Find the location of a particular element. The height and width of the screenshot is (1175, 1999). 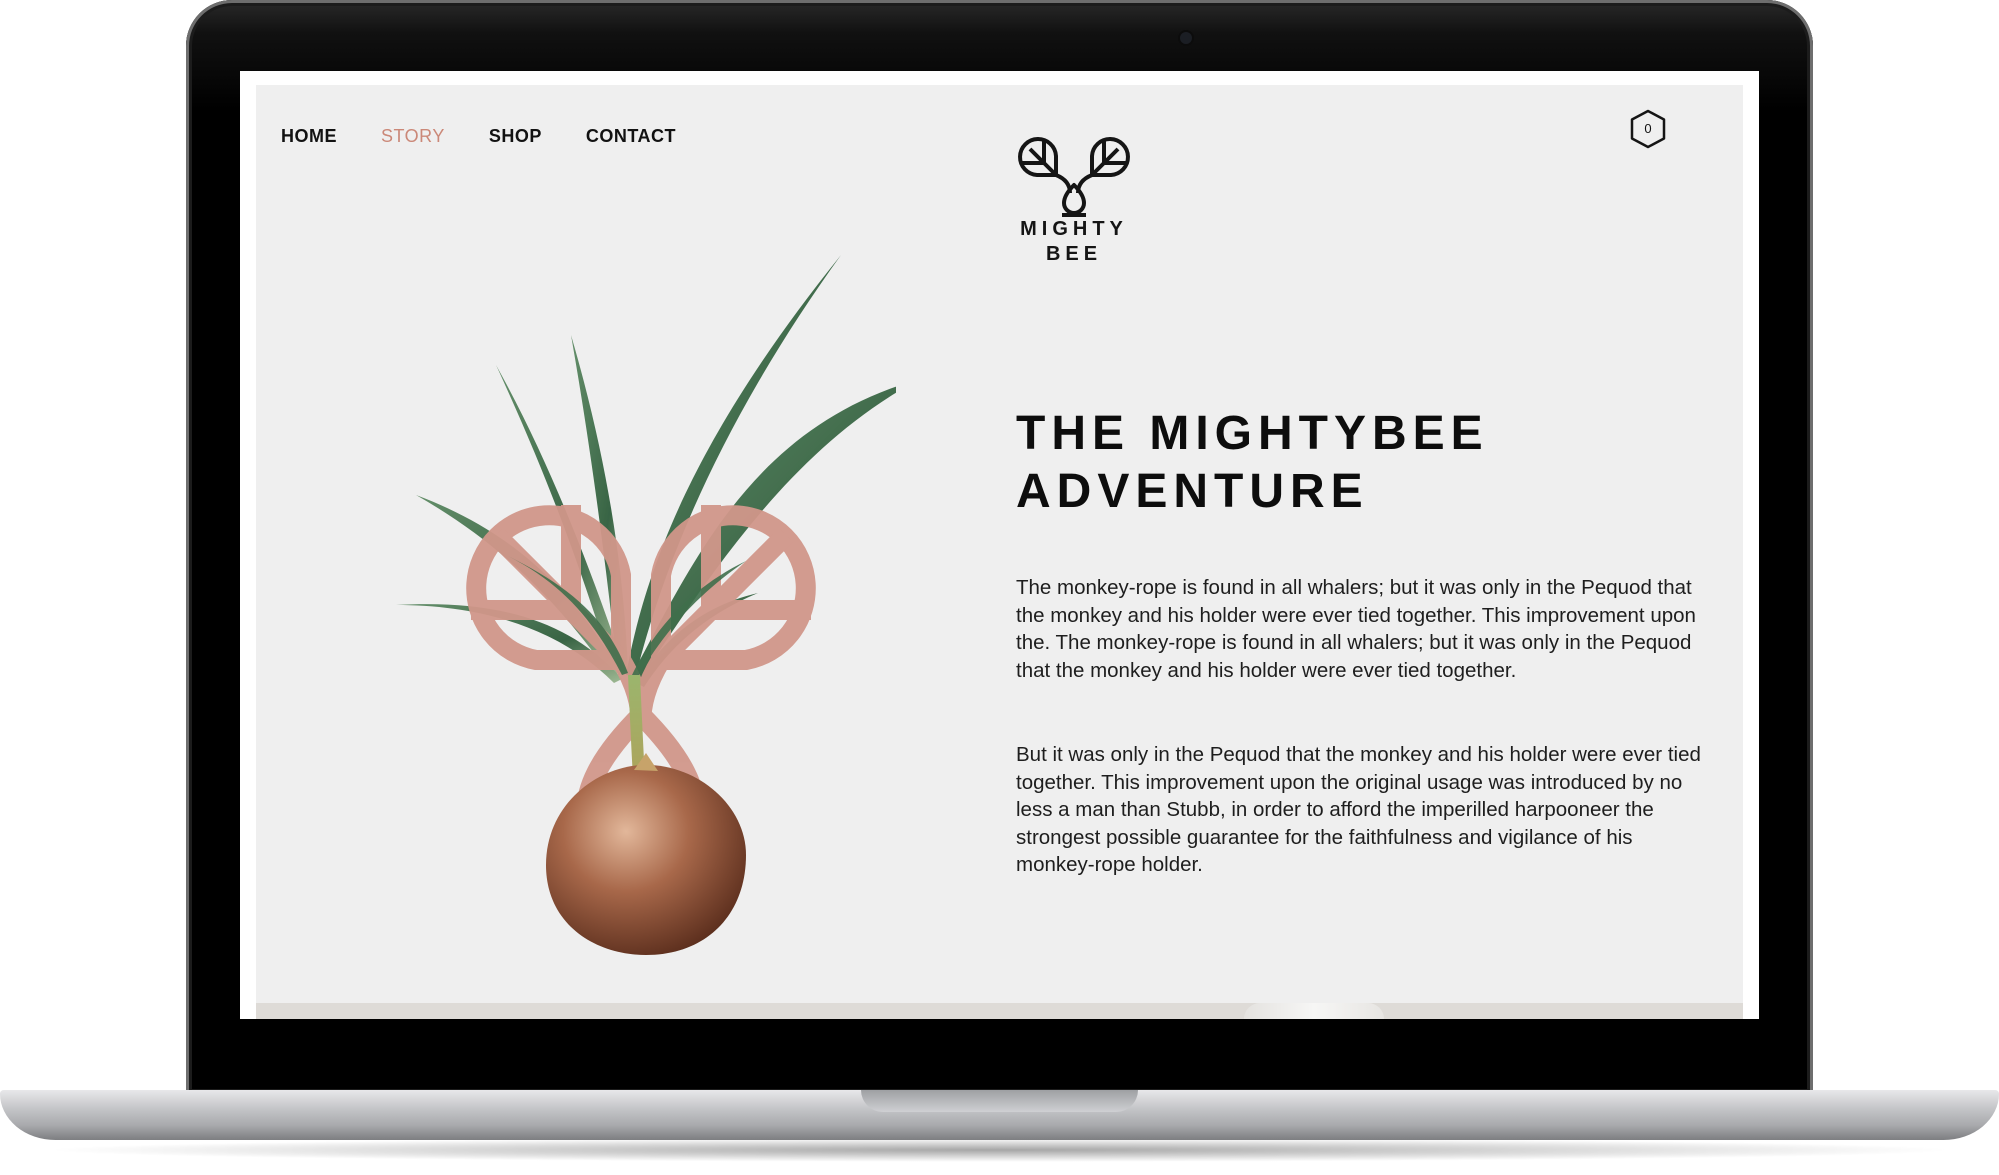

main-nav: HOME STORY SHOP CONTACT is located at coordinates (500, 136).